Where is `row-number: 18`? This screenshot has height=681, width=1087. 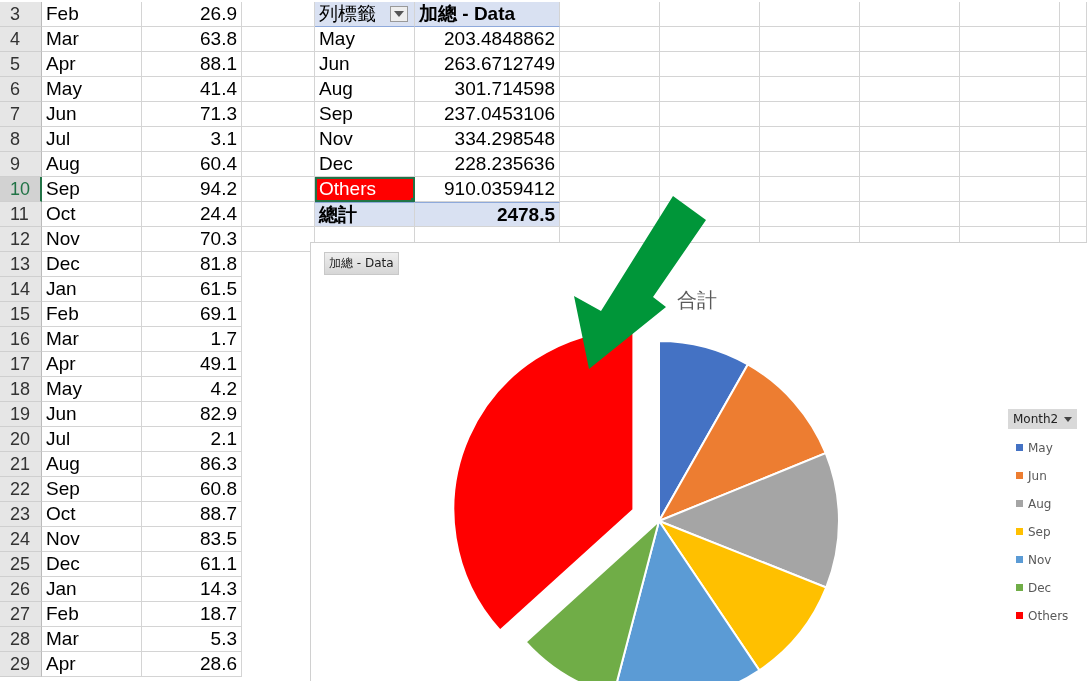 row-number: 18 is located at coordinates (21, 389).